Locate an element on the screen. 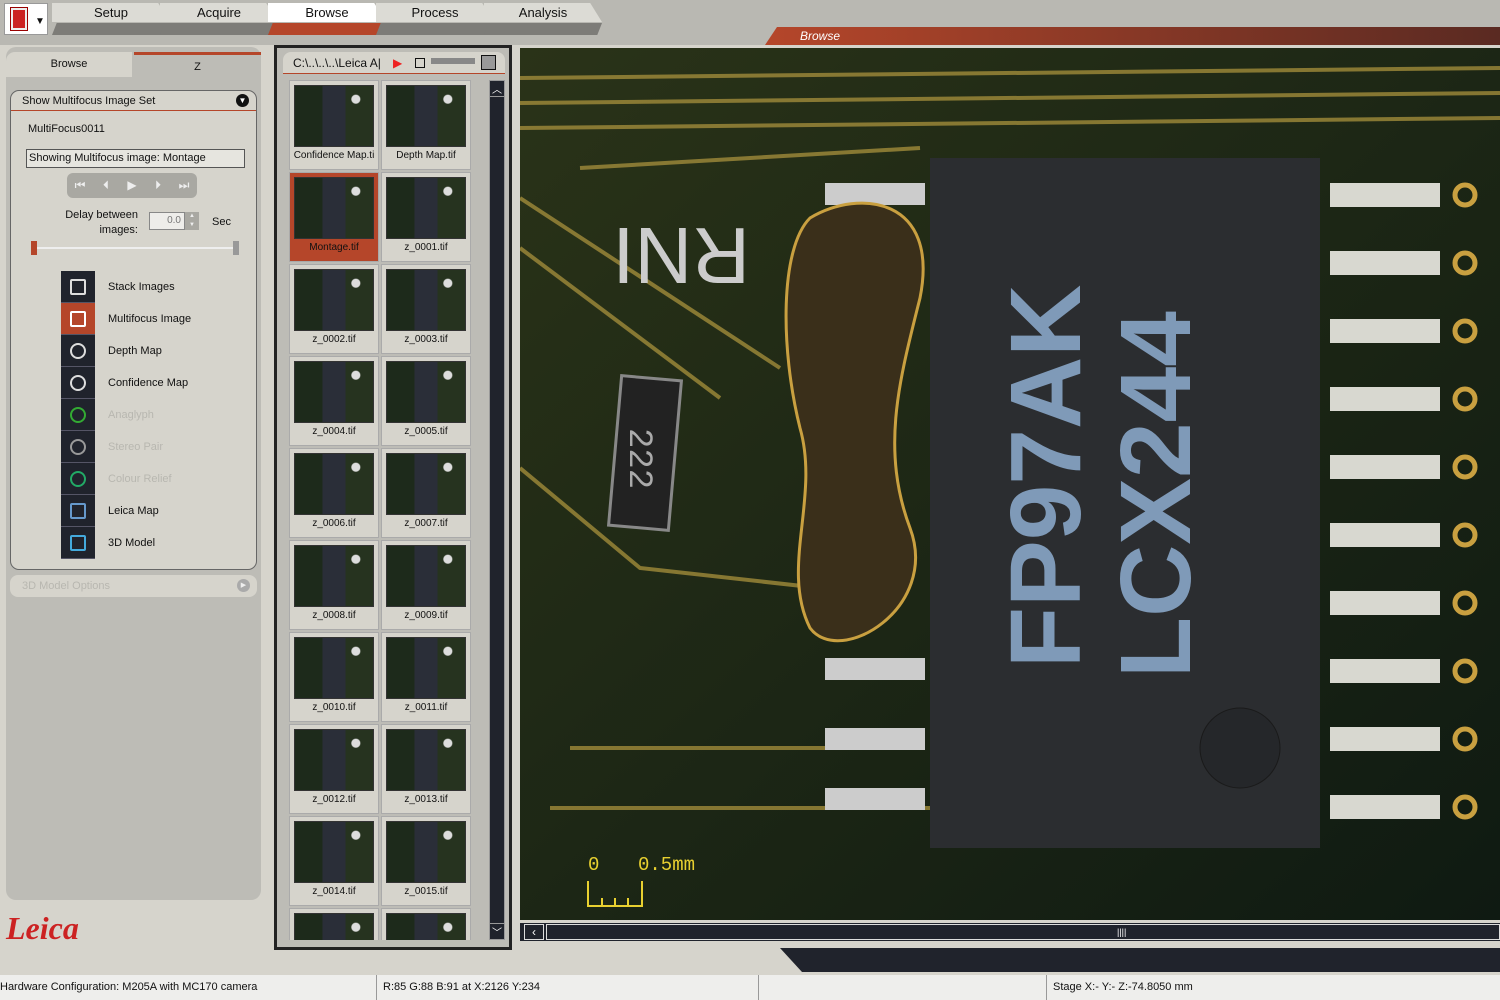  menu-item-3d-model: 3D Model is located at coordinates (151, 543).